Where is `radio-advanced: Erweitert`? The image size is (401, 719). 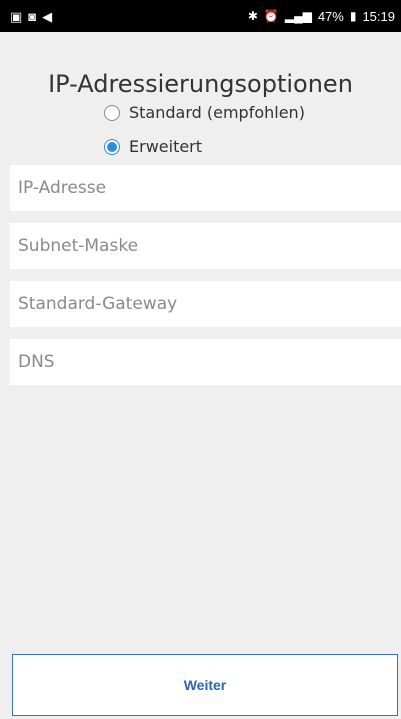 radio-advanced: Erweitert is located at coordinates (153, 146).